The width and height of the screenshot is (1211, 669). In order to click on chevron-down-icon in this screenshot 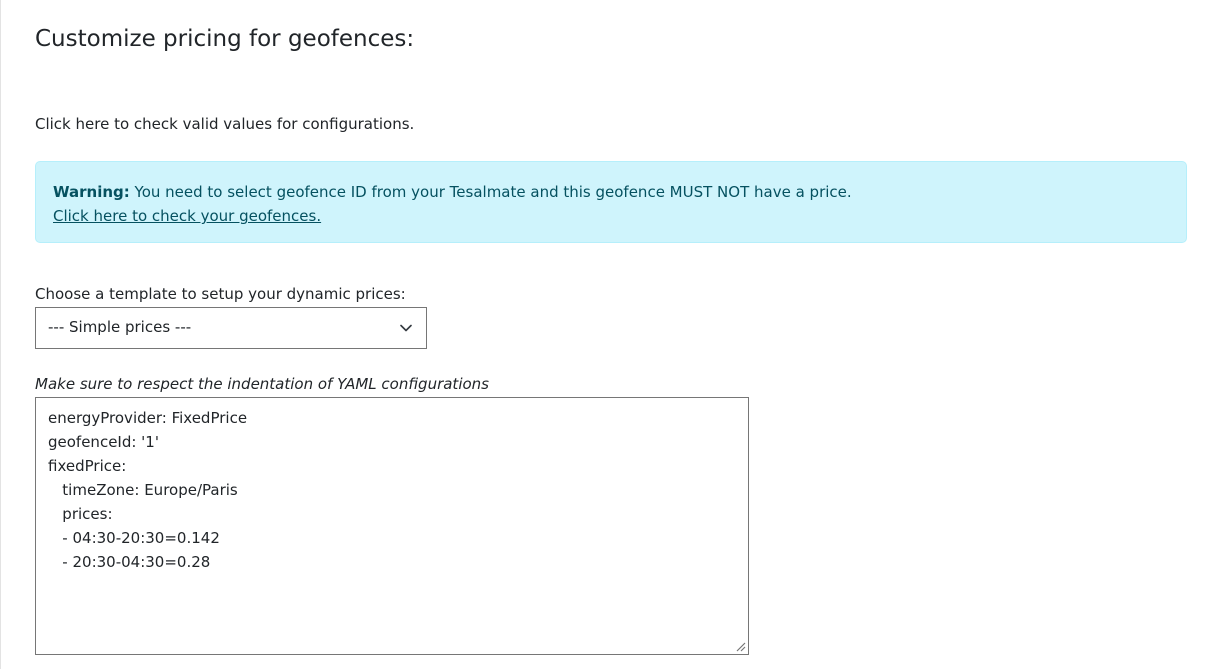, I will do `click(406, 328)`.